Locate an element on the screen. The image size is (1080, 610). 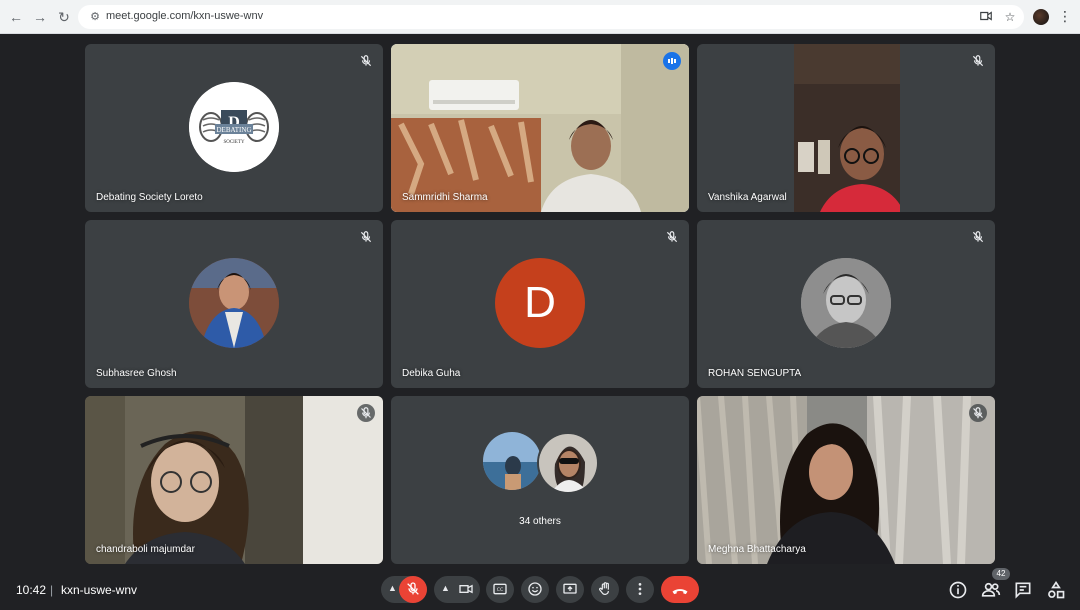
more-options-button is located at coordinates (640, 589).